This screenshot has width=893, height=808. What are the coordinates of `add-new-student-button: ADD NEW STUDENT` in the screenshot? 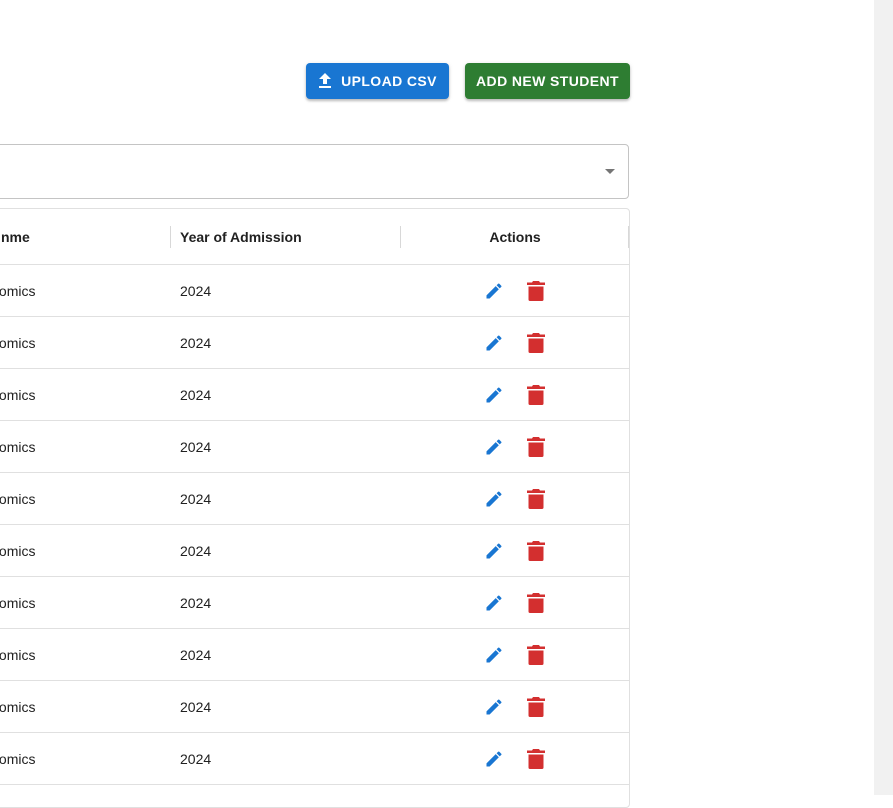 It's located at (547, 81).